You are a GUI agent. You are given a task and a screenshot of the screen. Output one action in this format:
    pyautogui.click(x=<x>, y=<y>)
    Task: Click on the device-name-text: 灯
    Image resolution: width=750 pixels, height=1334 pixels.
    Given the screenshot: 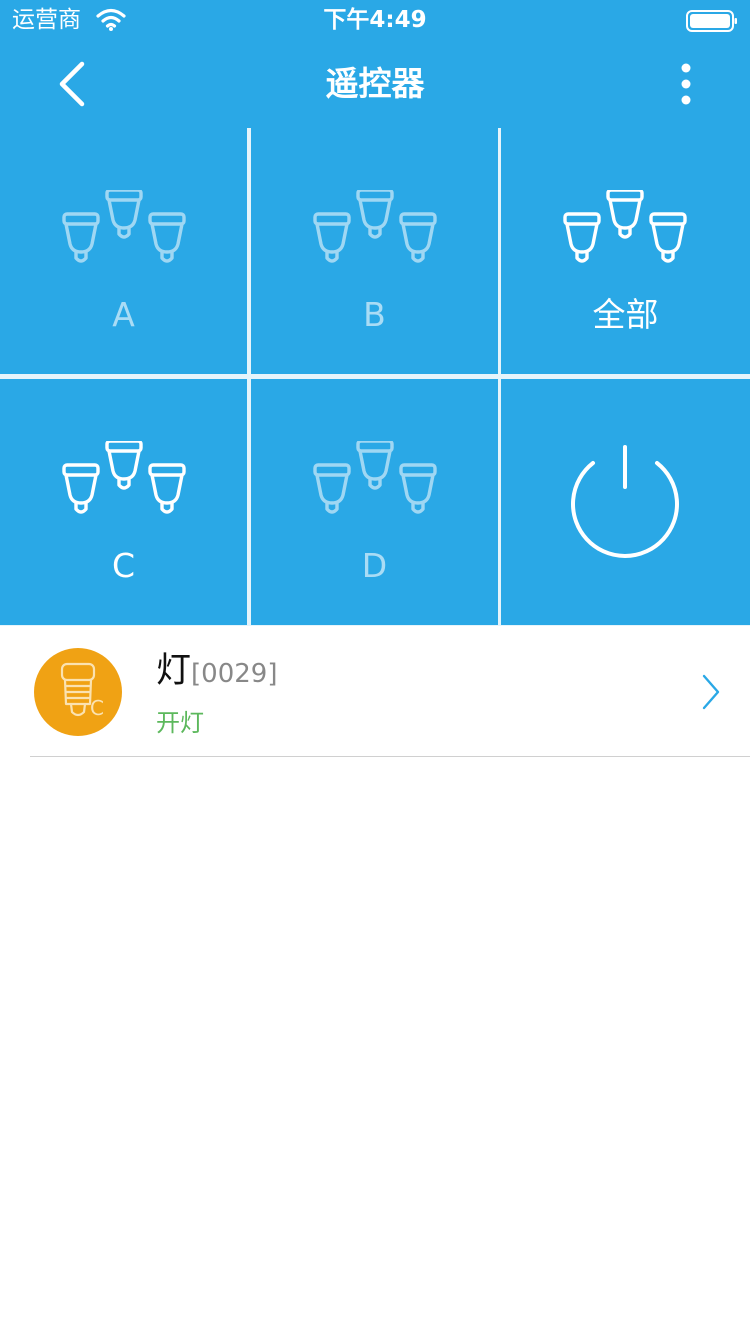 What is the action you would take?
    pyautogui.click(x=174, y=671)
    